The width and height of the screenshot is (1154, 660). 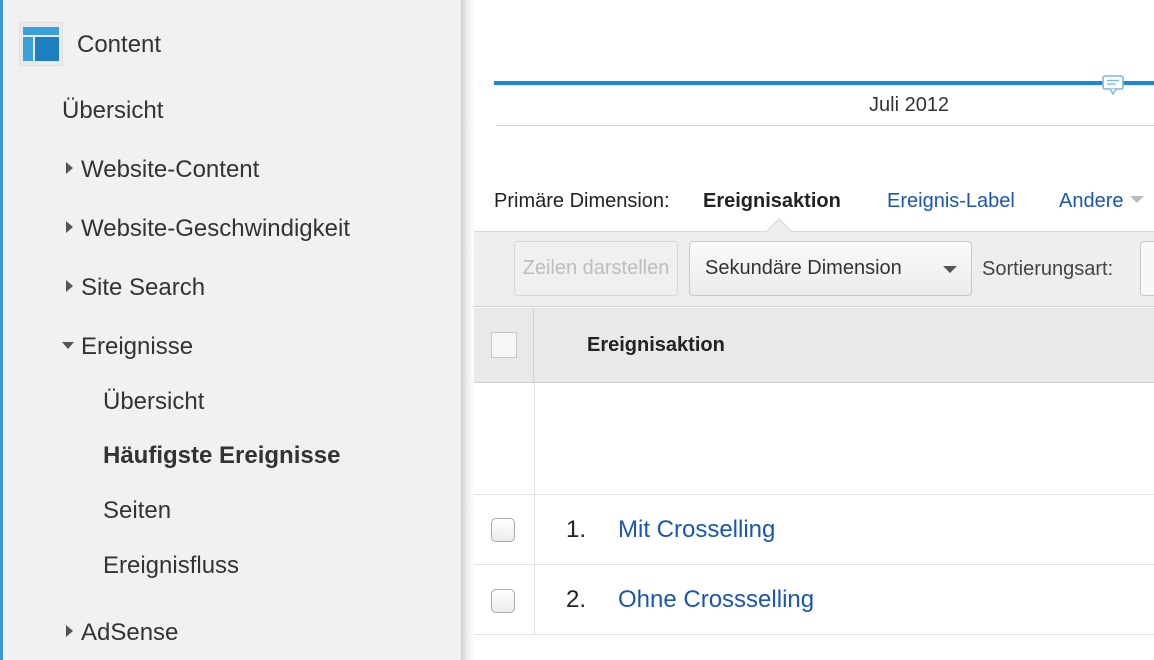 I want to click on sidebar-item-adsense: AdSense, so click(x=122, y=633).